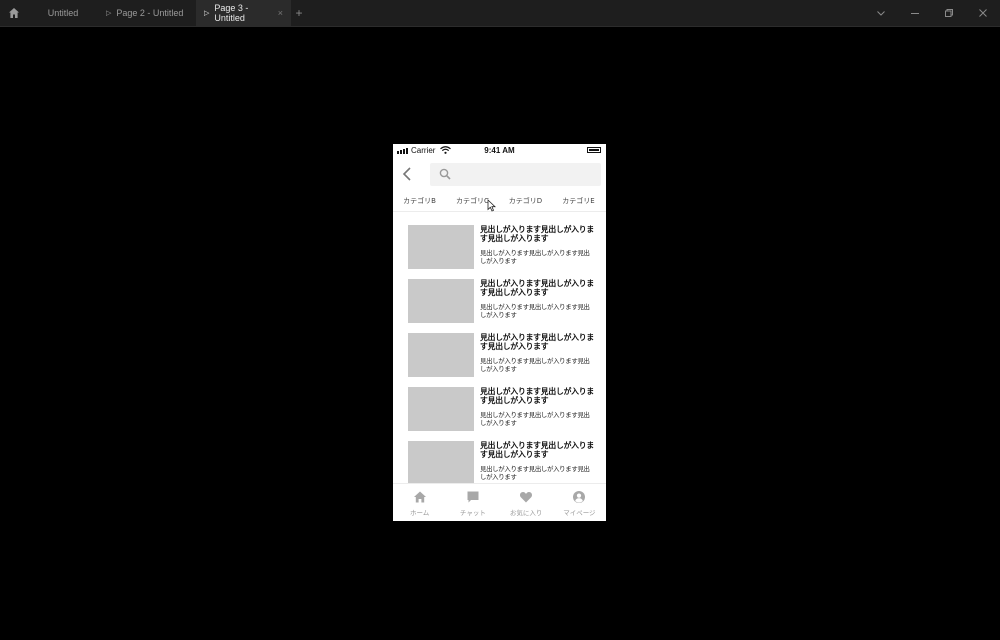 This screenshot has height=640, width=1000. Describe the element at coordinates (526, 497) in the screenshot. I see `heart-icon` at that location.